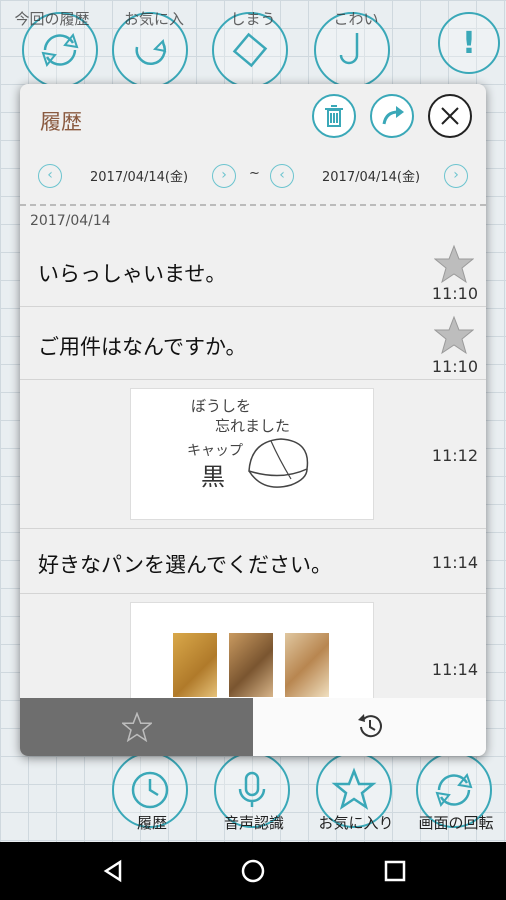 The image size is (506, 900). I want to click on history-entry: いらっしゃいませ。 11:10, so click(253, 271).